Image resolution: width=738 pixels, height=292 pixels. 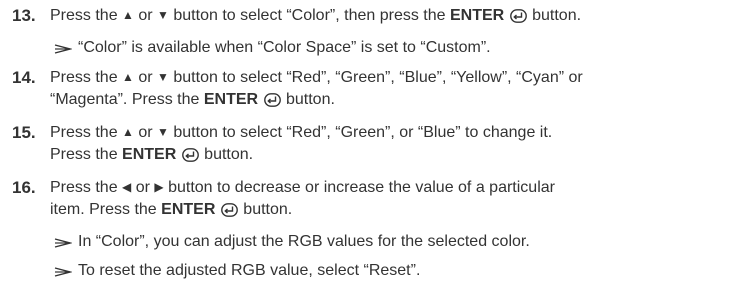 What do you see at coordinates (127, 187) in the screenshot?
I see `left-triangle-icon: ◀` at bounding box center [127, 187].